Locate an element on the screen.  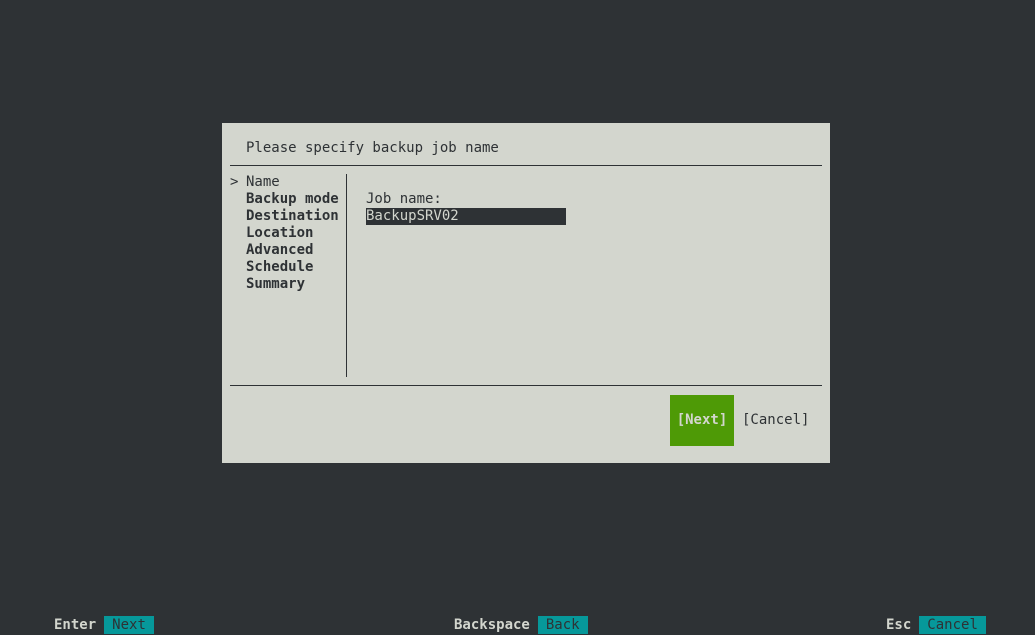
step-advanced: Advanced is located at coordinates (284, 250).